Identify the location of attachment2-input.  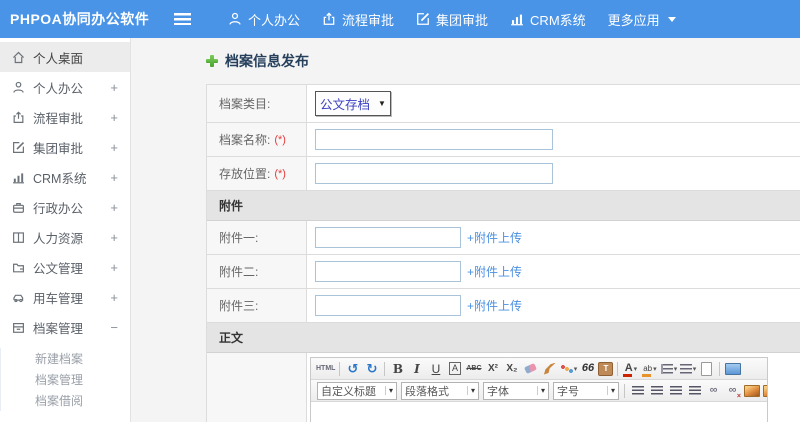
(388, 271).